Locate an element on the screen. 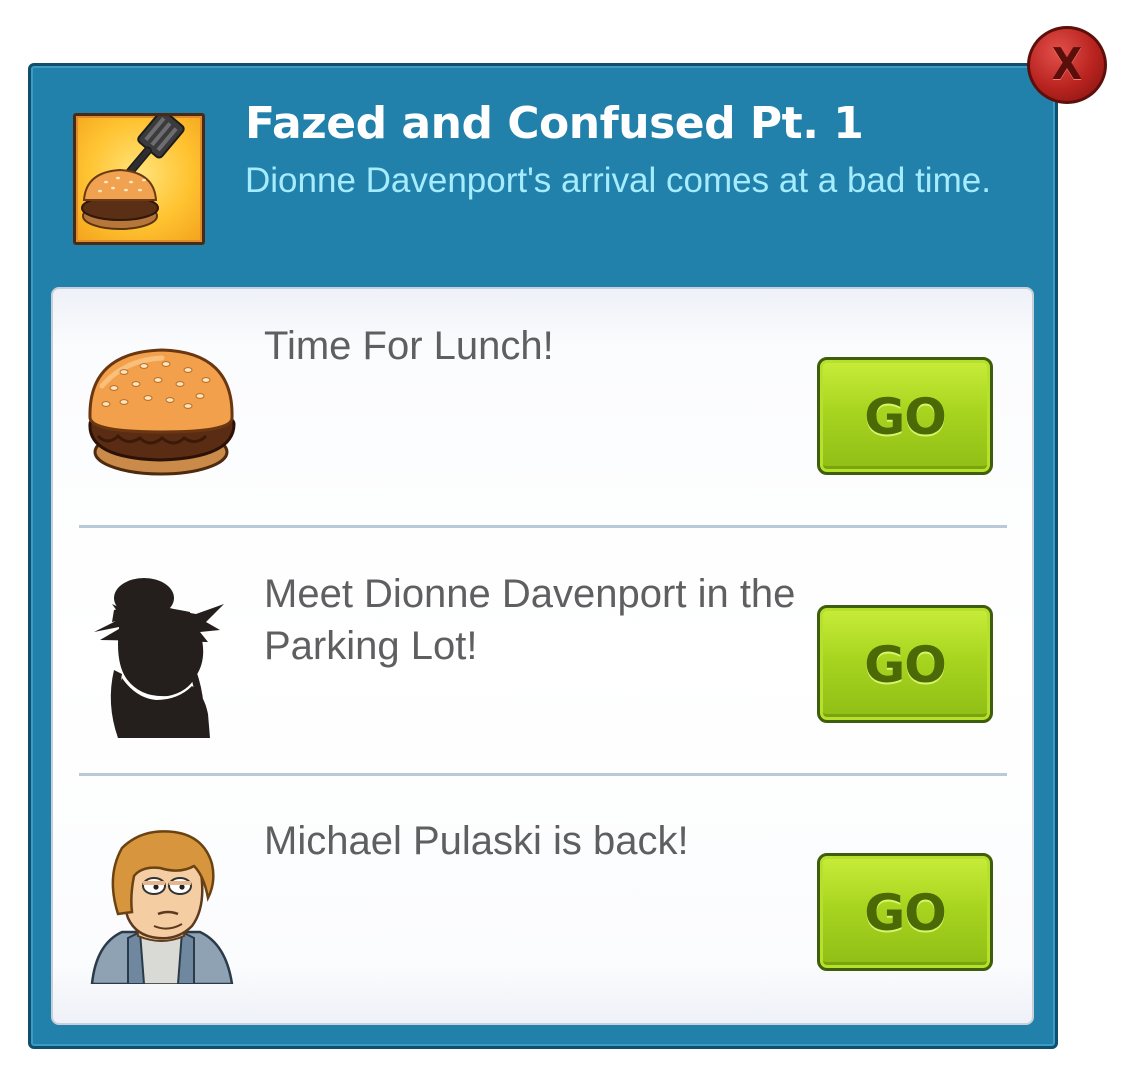 Image resolution: width=1130 pixels, height=1070 pixels. task-text: Michael Pulaski is back! is located at coordinates (476, 841).